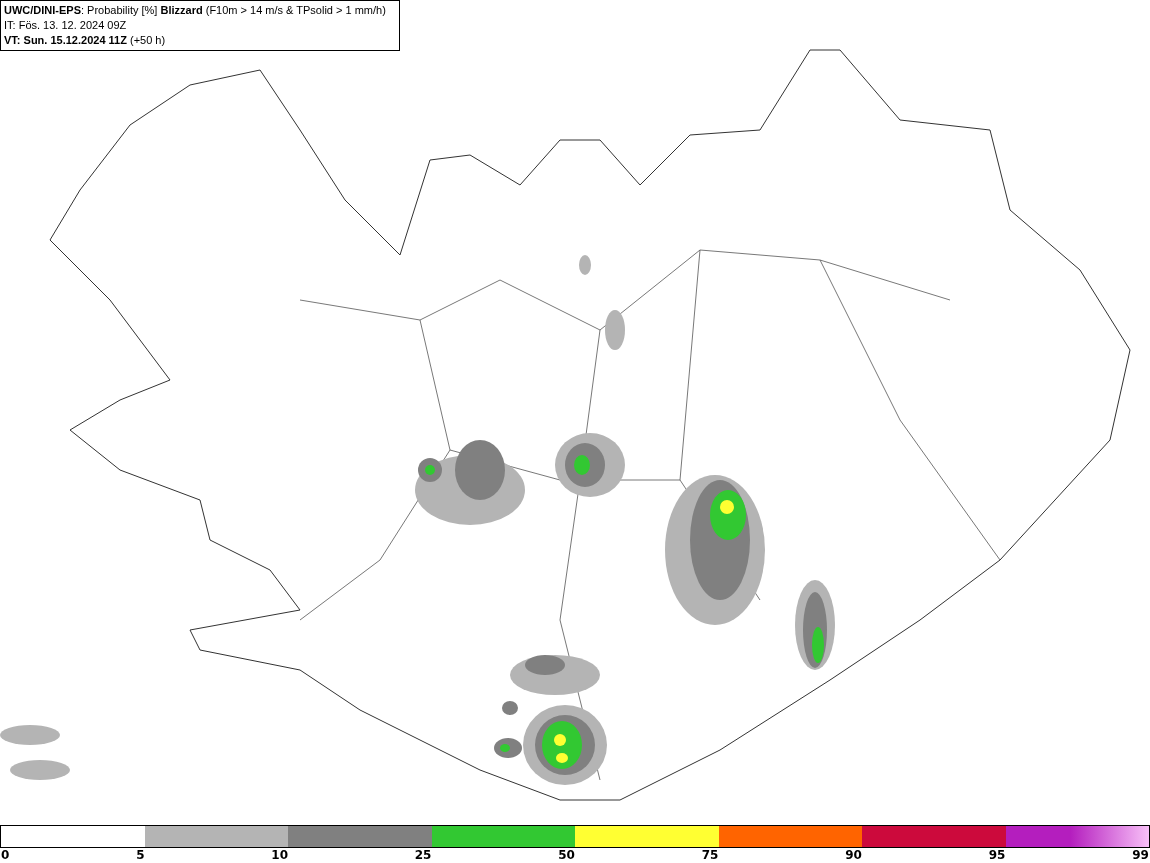  What do you see at coordinates (200, 25) in the screenshot?
I see `map-header: UWC/DINI-EPS: Probability [%] Blizzard (F10m > 14 m/s & TPsolid > 1 mm/h) IT: Fös. 13. 12. 2024 09Z VT: Sun. 15.12.2024 11Z (+50 h)` at bounding box center [200, 25].